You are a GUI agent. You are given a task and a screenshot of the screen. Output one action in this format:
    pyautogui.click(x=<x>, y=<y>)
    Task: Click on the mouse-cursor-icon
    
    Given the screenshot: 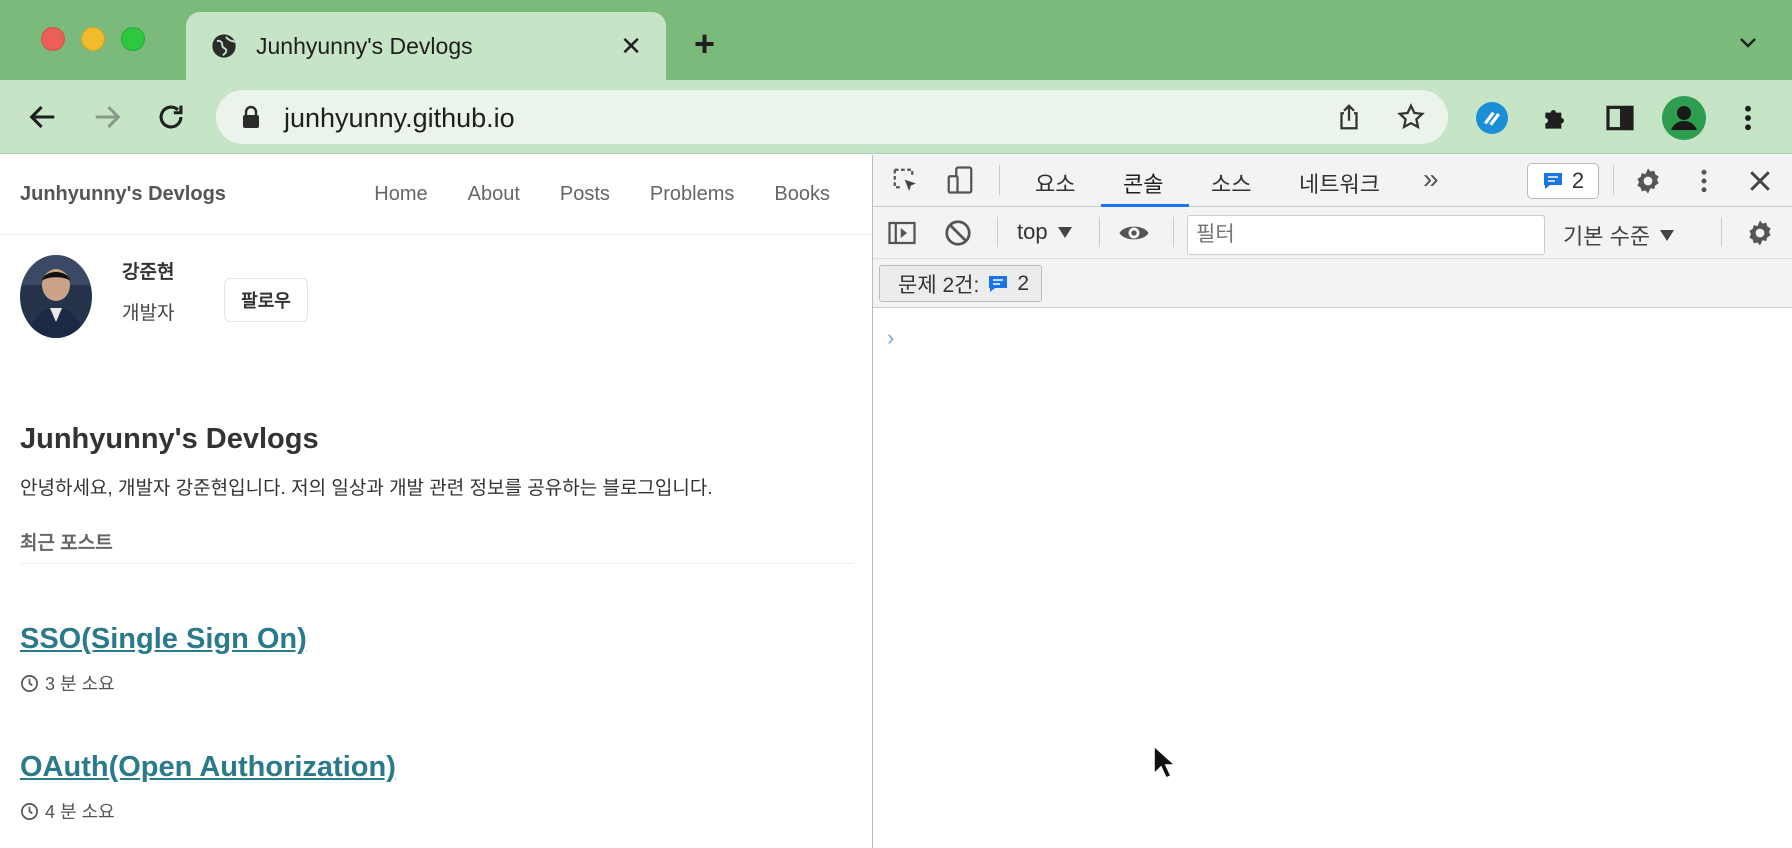 What is the action you would take?
    pyautogui.click(x=1164, y=762)
    